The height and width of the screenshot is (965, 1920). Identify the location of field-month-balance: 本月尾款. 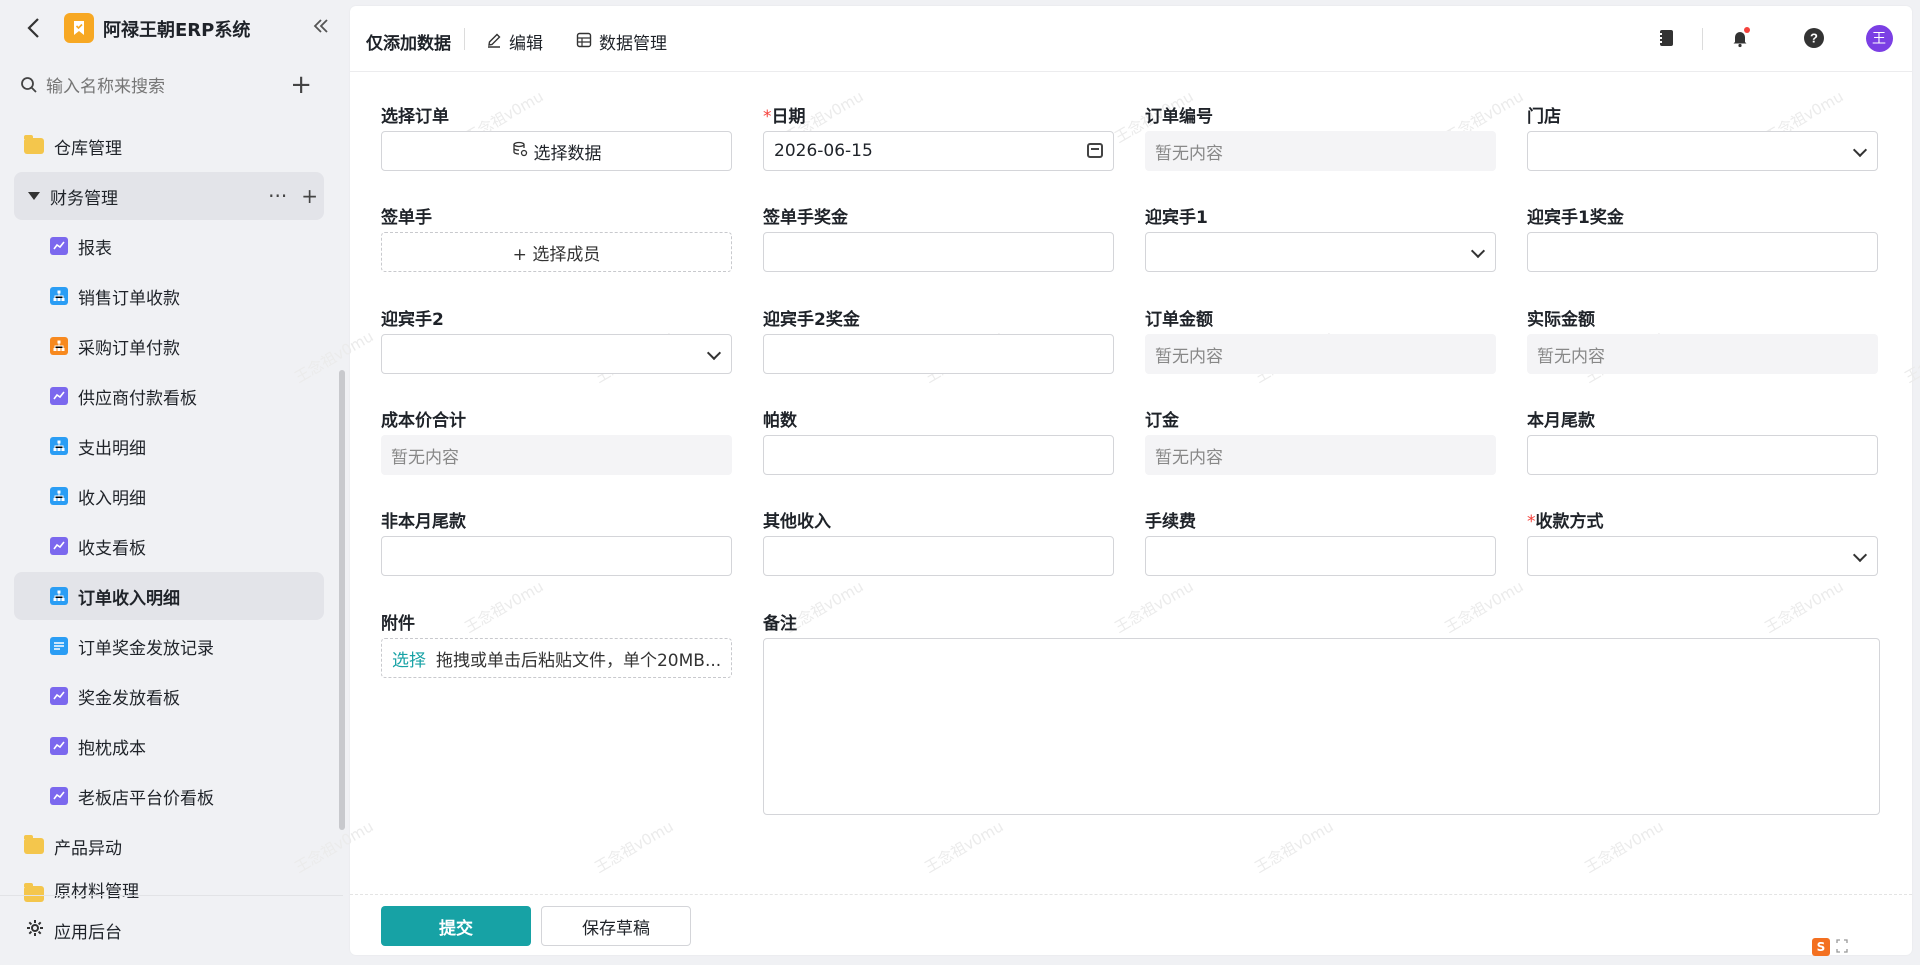
(1703, 442).